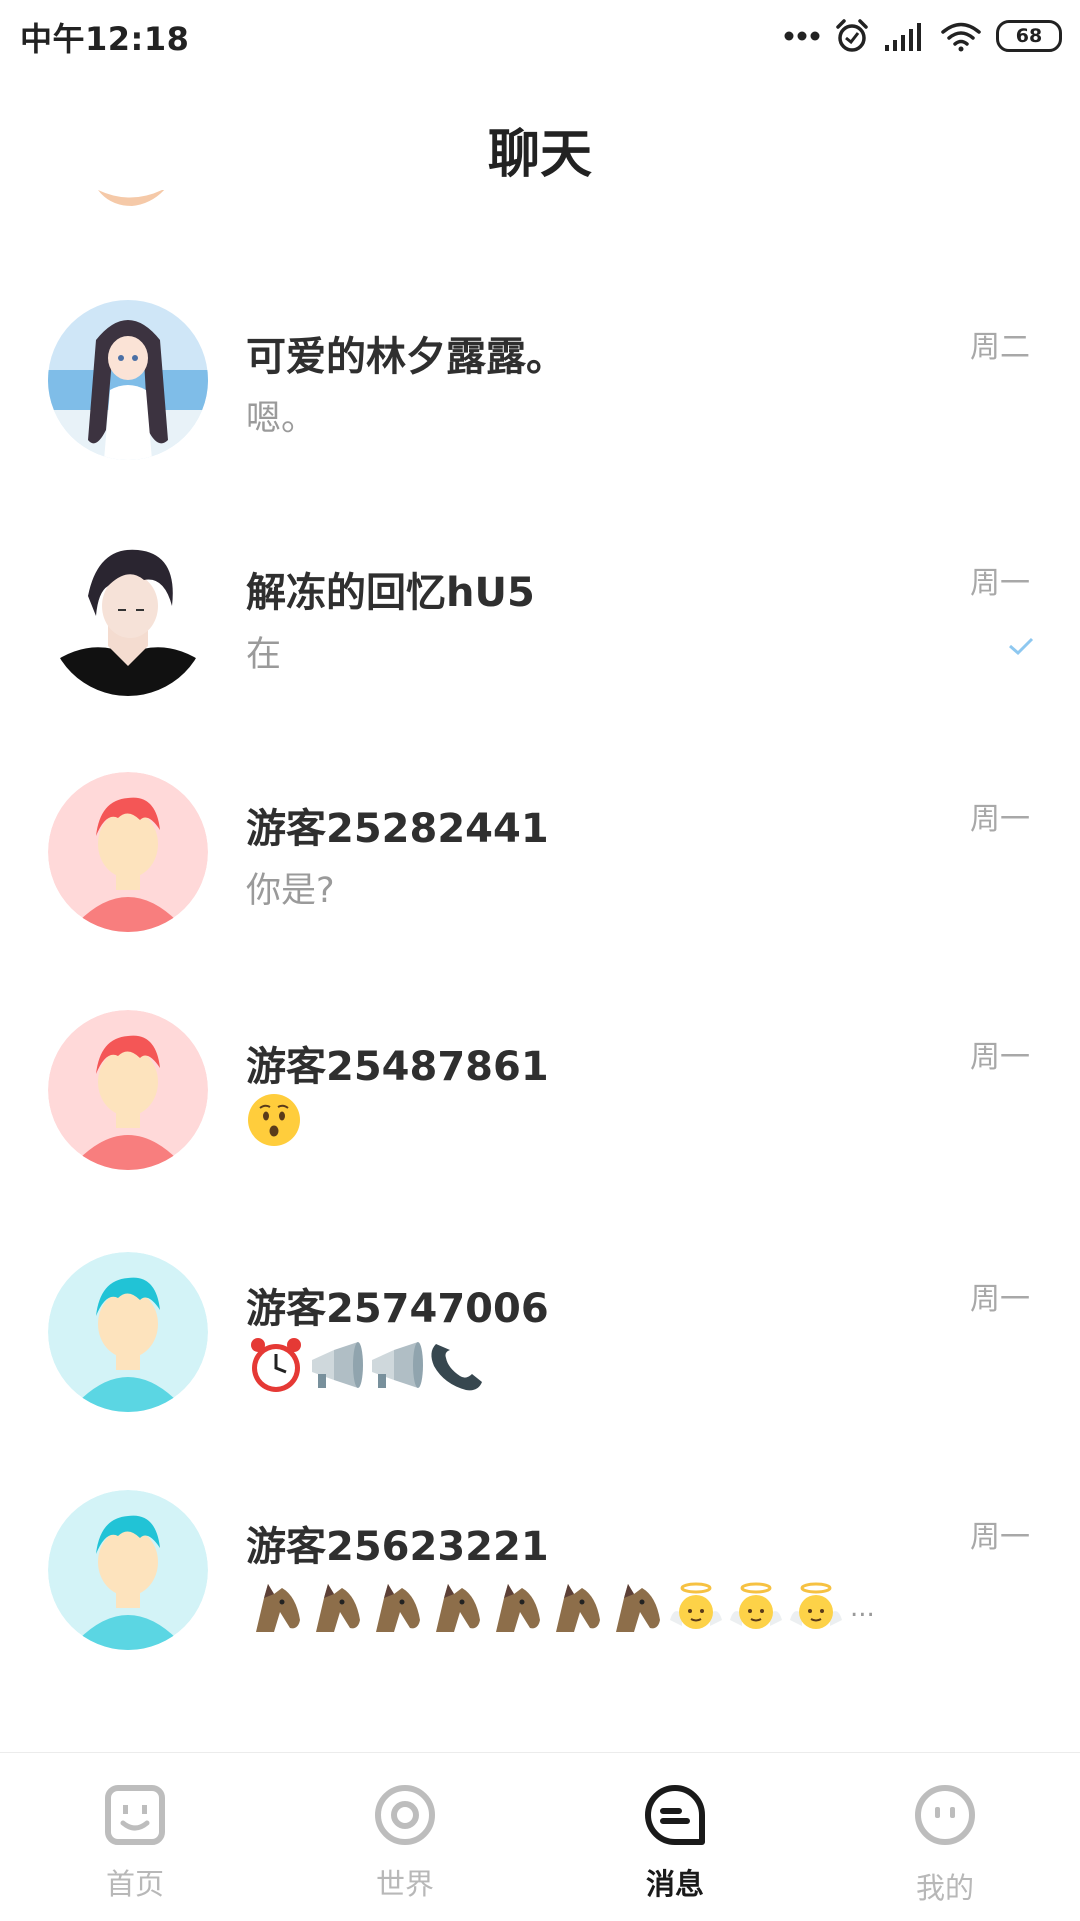 This screenshot has height=1921, width=1080. What do you see at coordinates (397, 1309) in the screenshot?
I see `chat-name: 游客25747006` at bounding box center [397, 1309].